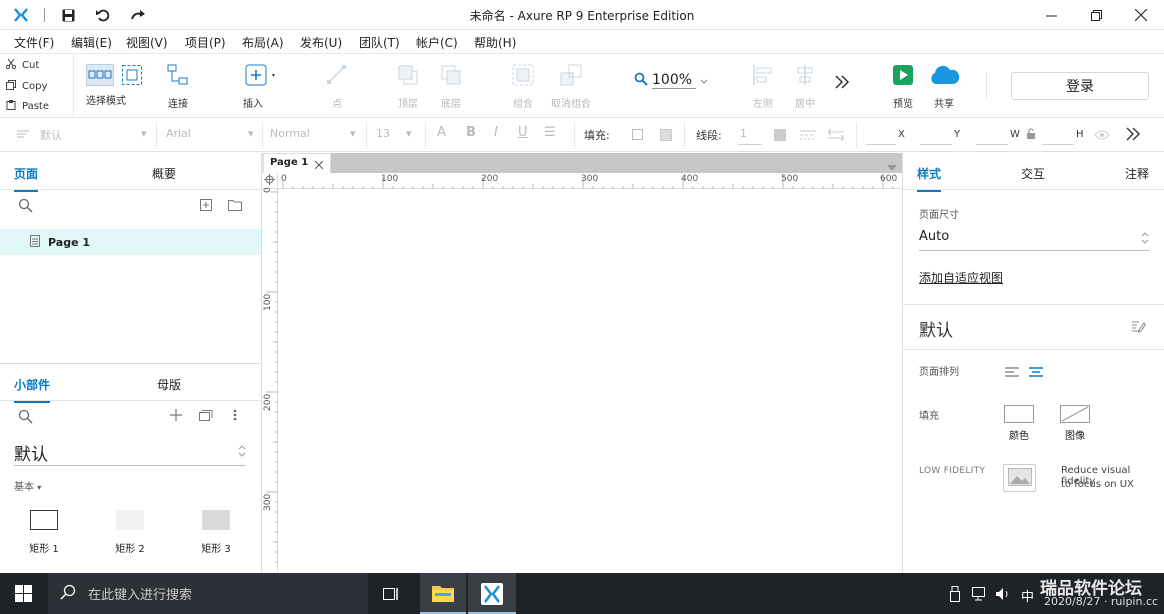 This screenshot has width=1164, height=614. I want to click on add-adaptive-view-link: 添加自适应视图, so click(961, 277).